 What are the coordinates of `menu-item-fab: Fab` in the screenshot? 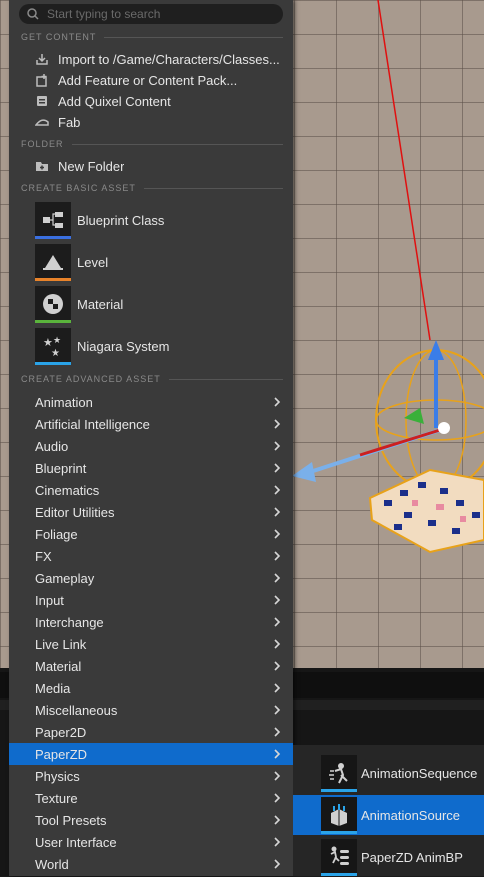 It's located at (159, 122).